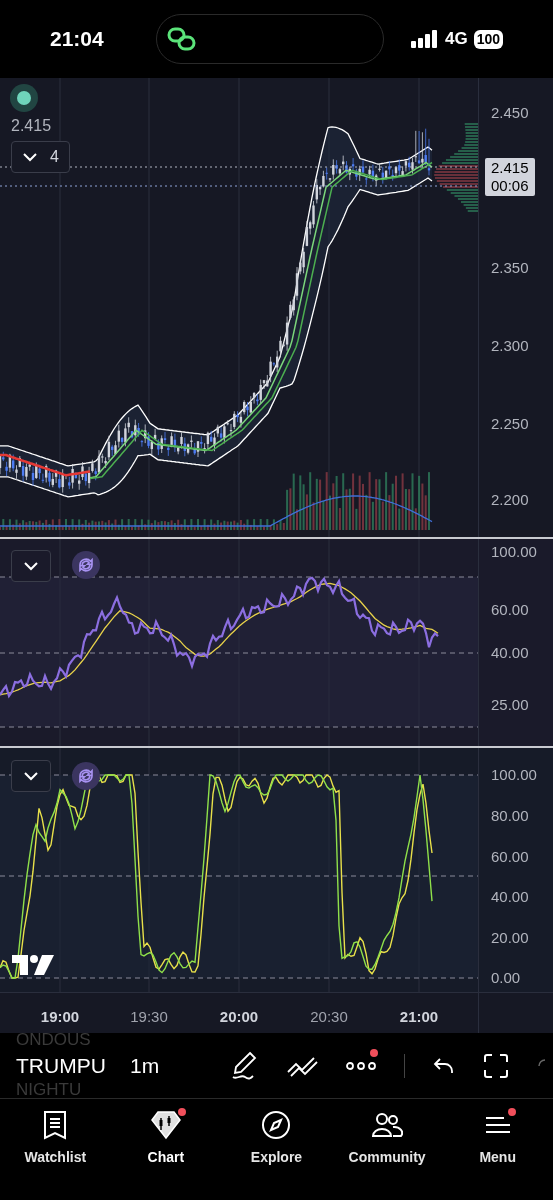  I want to click on time-label: 20:00, so click(239, 1017).